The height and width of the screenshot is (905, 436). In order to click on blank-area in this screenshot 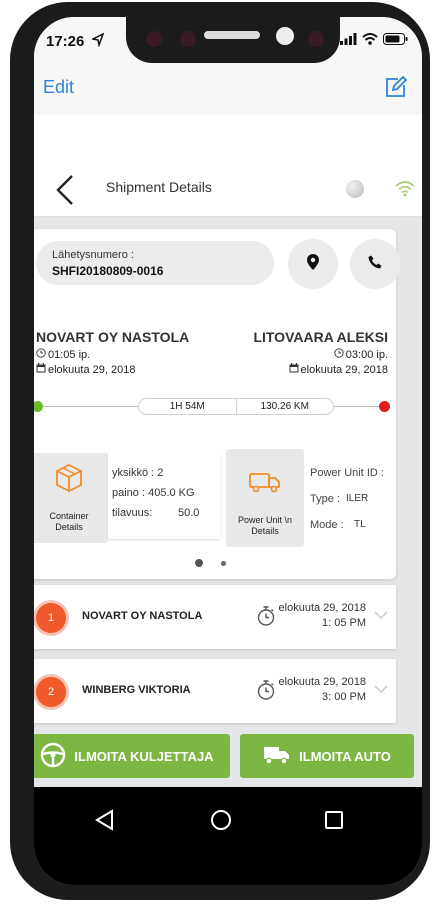, I will do `click(228, 140)`.